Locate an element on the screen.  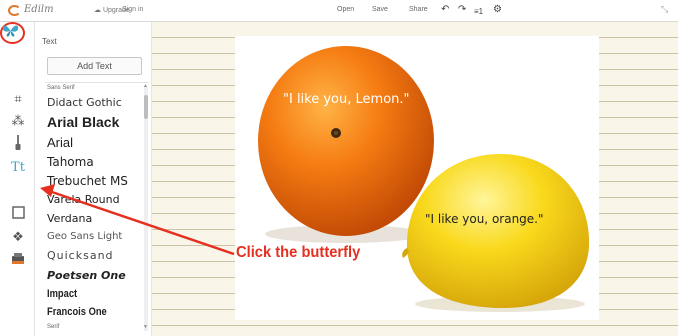
annotation-text: Click the butterfly is located at coordinates (298, 252).